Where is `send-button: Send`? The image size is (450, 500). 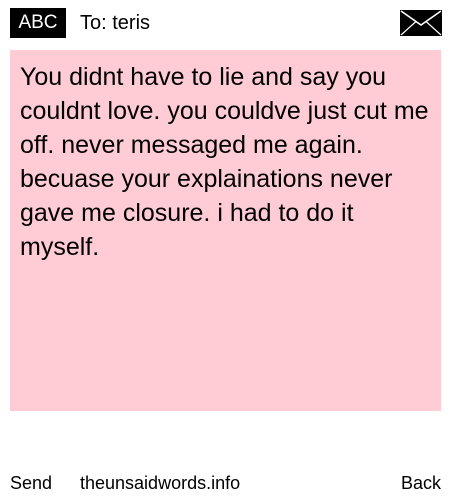 send-button: Send is located at coordinates (31, 483).